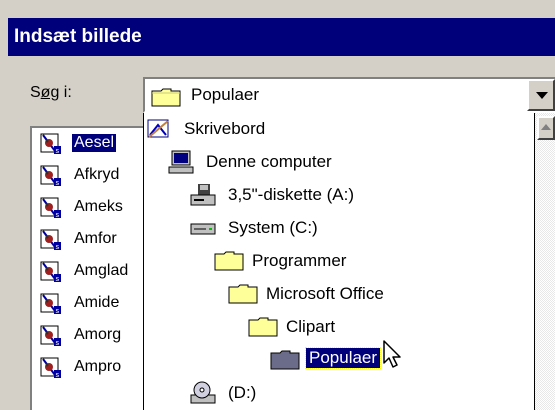 The height and width of the screenshot is (410, 555). Describe the element at coordinates (343, 358) in the screenshot. I see `location-label: Populaer` at that location.